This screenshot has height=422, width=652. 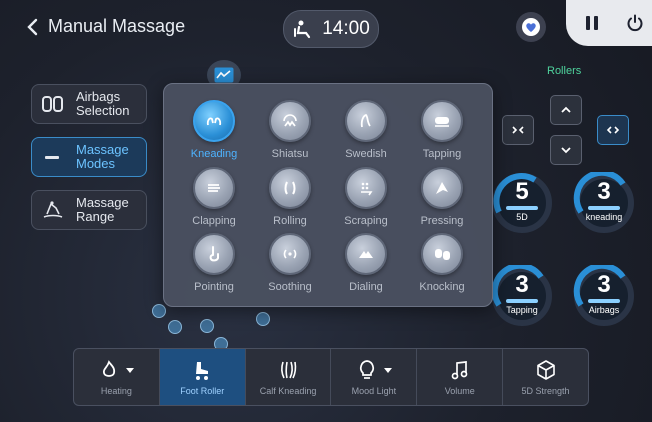 I want to click on chevron-up-icon, so click(x=566, y=109).